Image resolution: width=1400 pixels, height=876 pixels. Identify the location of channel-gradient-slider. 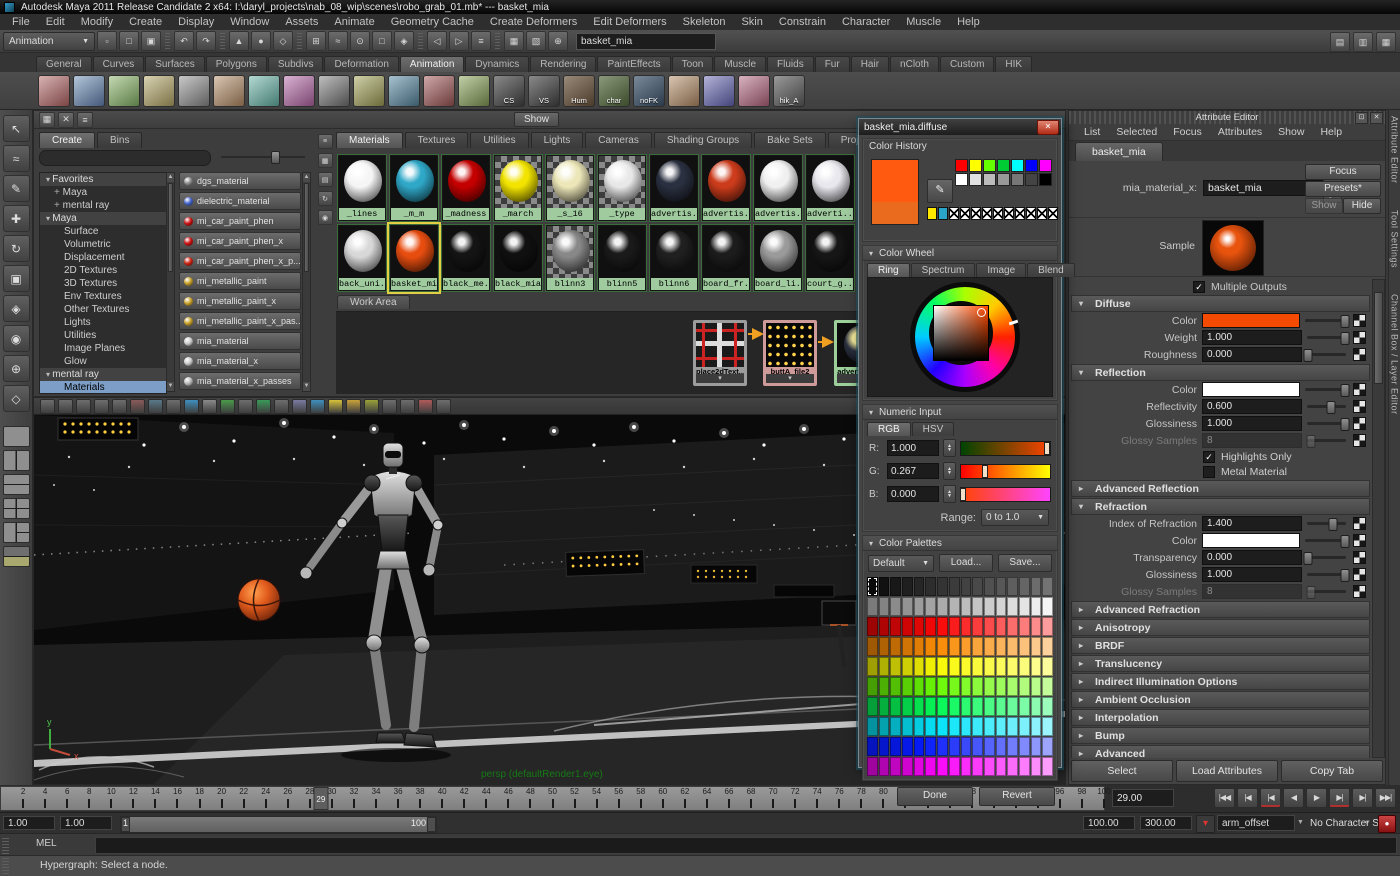
(1005, 494).